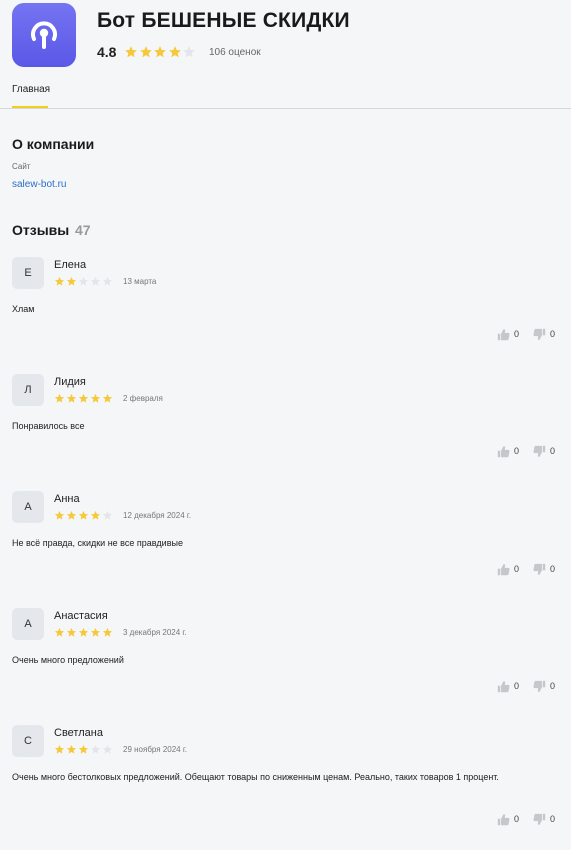 The image size is (571, 850). What do you see at coordinates (41, 230) in the screenshot?
I see `reviews-section-title: Отзывы` at bounding box center [41, 230].